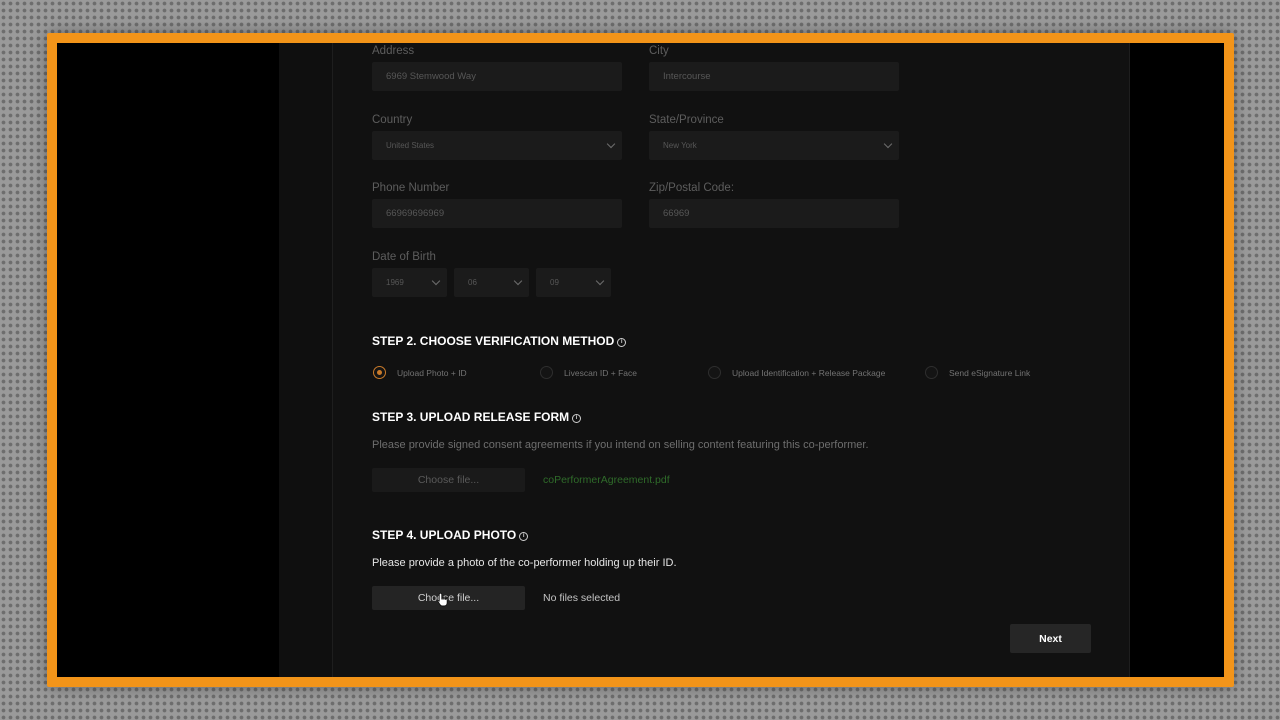 Image resolution: width=1280 pixels, height=720 pixels. What do you see at coordinates (444, 535) in the screenshot?
I see `step4-title-text: STEP 4. UPLOAD PHOTO` at bounding box center [444, 535].